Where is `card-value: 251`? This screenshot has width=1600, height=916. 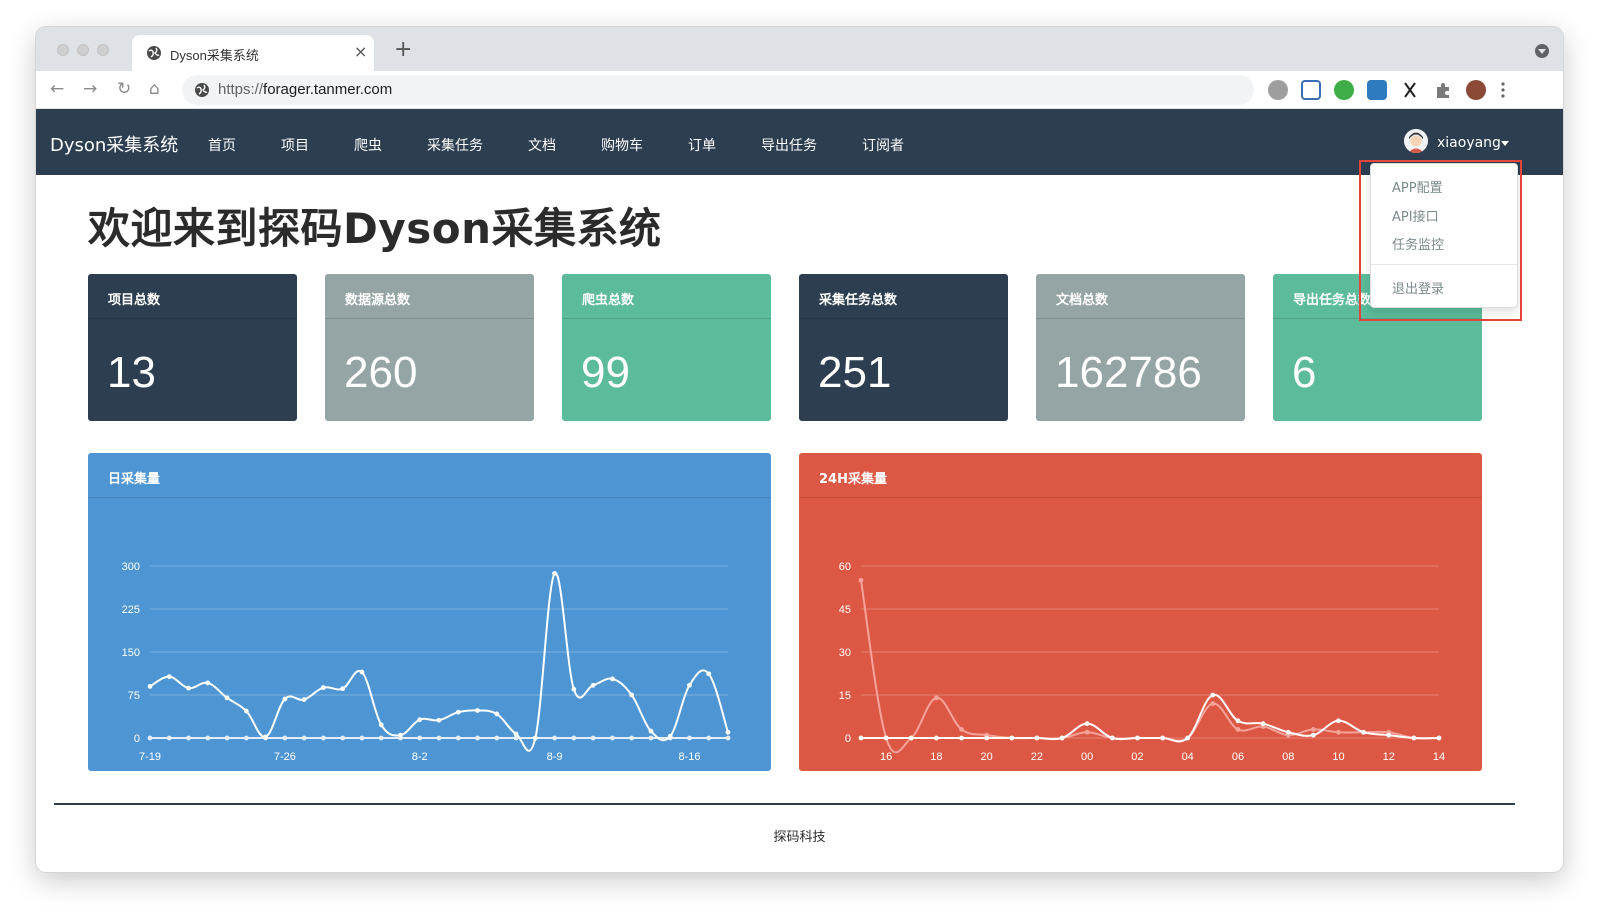 card-value: 251 is located at coordinates (855, 372).